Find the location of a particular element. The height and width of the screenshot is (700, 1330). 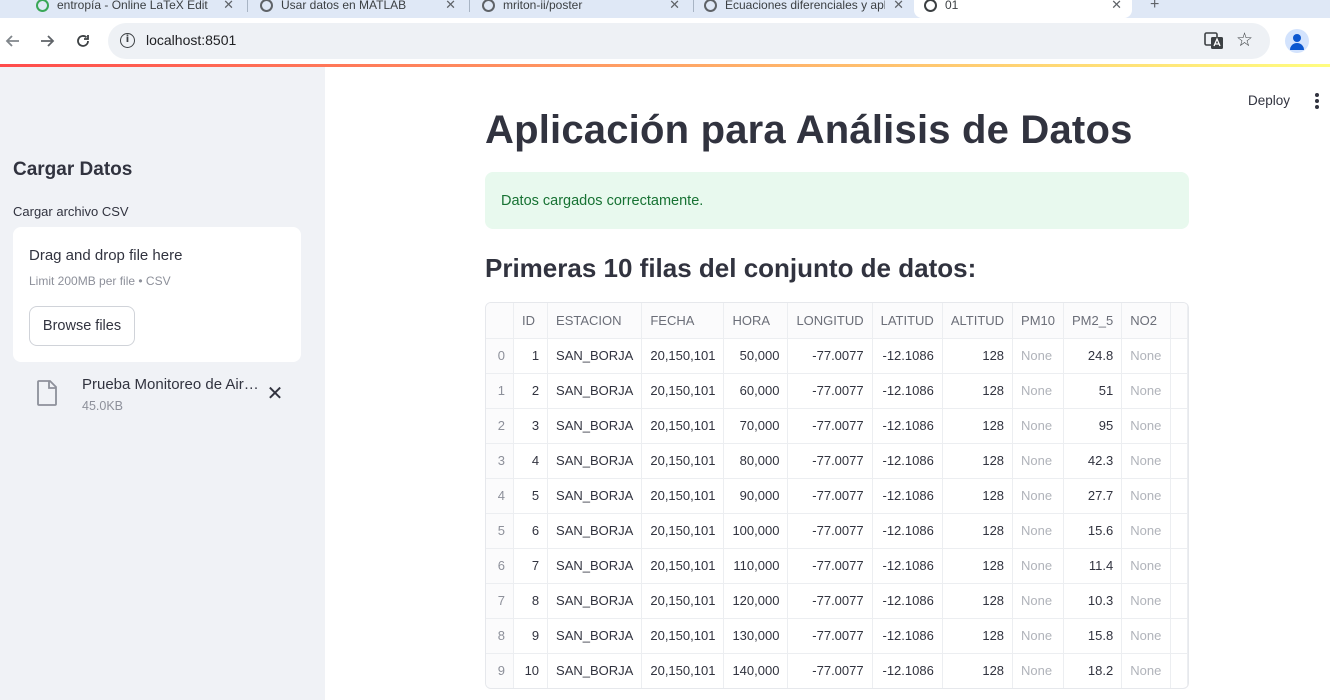

forward-button is located at coordinates (47, 41).